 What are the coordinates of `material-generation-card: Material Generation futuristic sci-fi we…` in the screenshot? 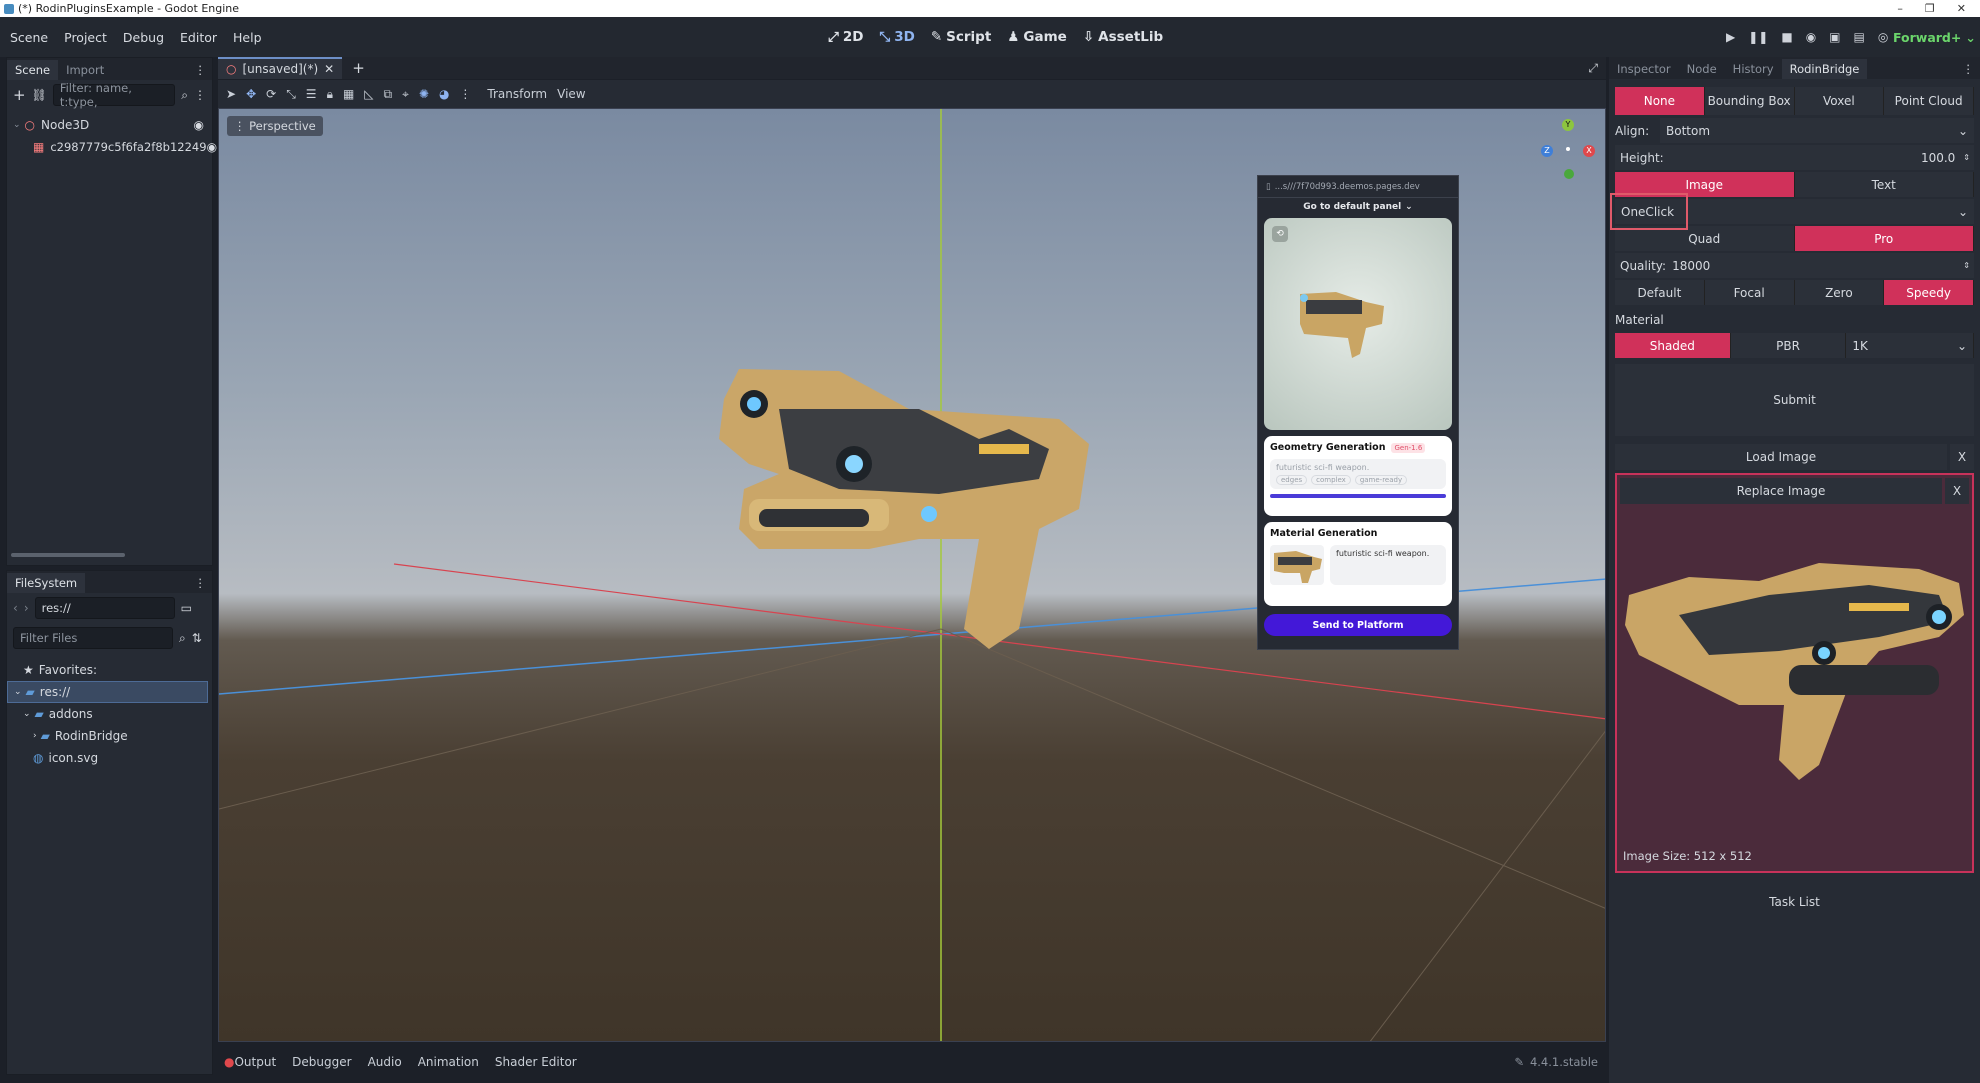 It's located at (1358, 564).